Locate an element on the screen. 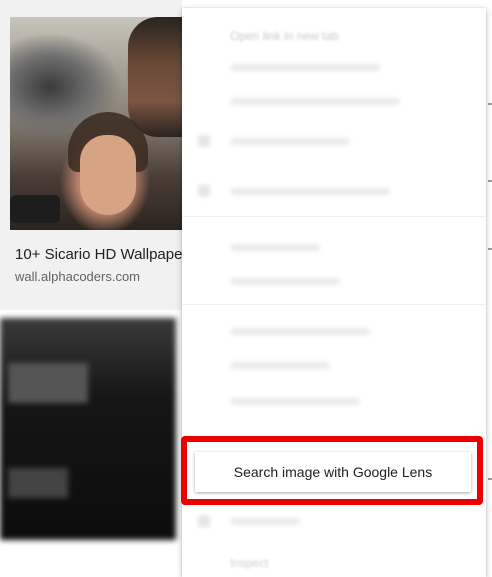 Image resolution: width=492 pixels, height=577 pixels. blurred-result-thumbnail is located at coordinates (88, 429).